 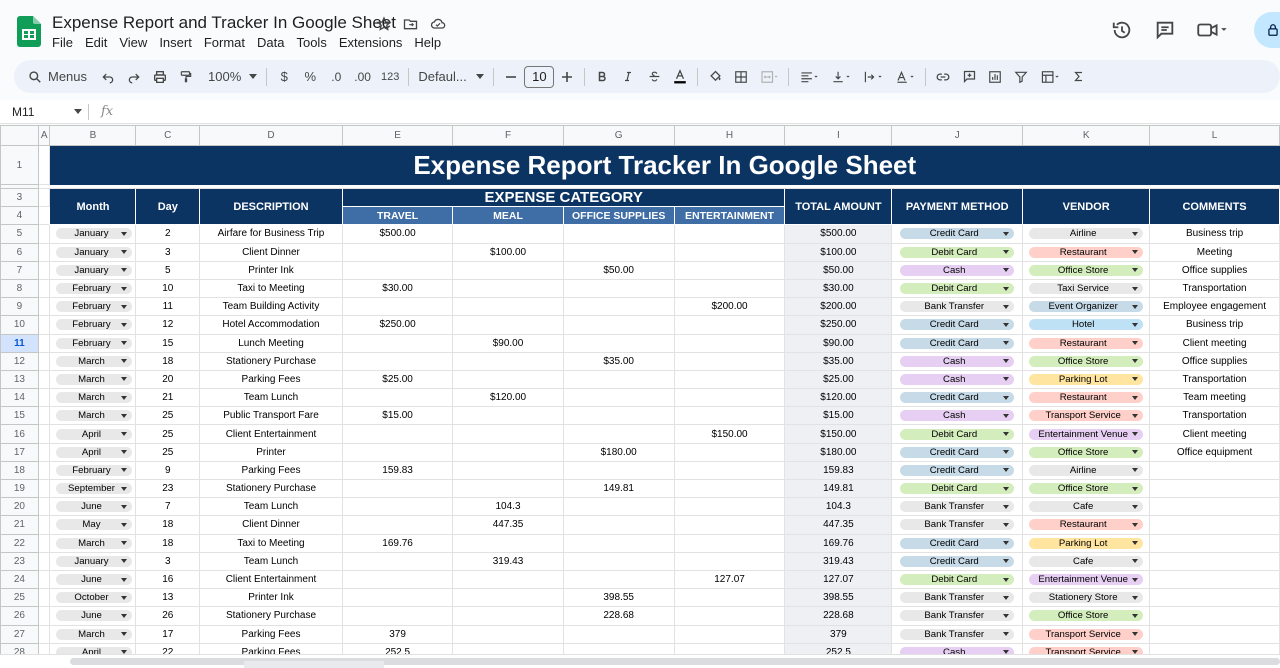 I want to click on month-dropdown-chip: October, so click(x=94, y=598).